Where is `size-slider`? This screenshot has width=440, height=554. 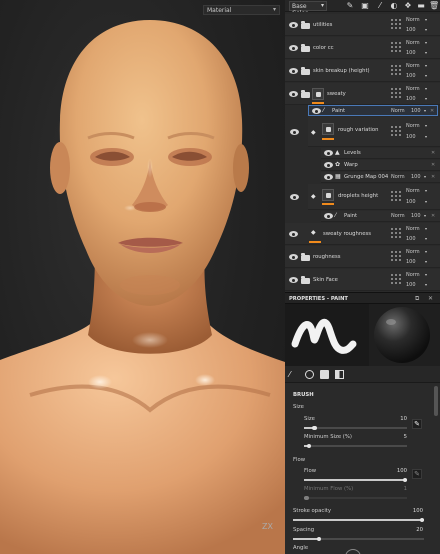 size-slider is located at coordinates (355, 427).